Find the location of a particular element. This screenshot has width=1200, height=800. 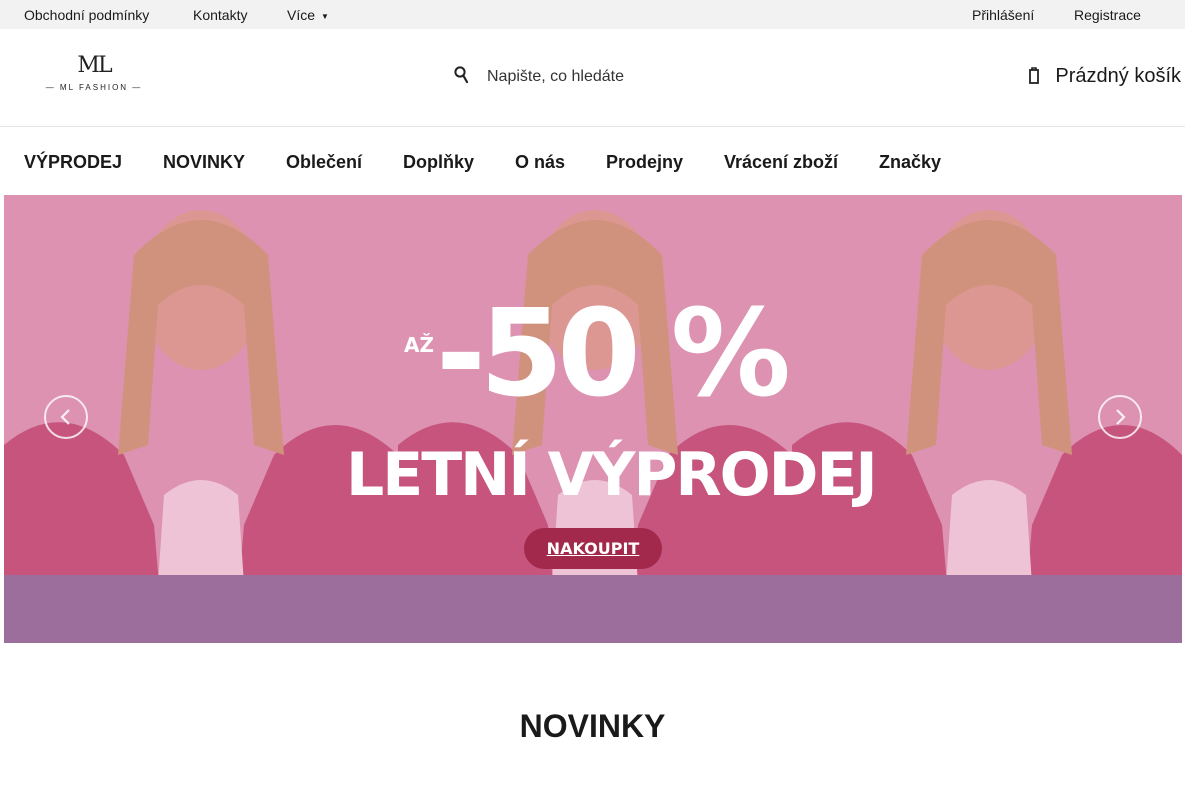

chevron-right-icon is located at coordinates (1121, 417).